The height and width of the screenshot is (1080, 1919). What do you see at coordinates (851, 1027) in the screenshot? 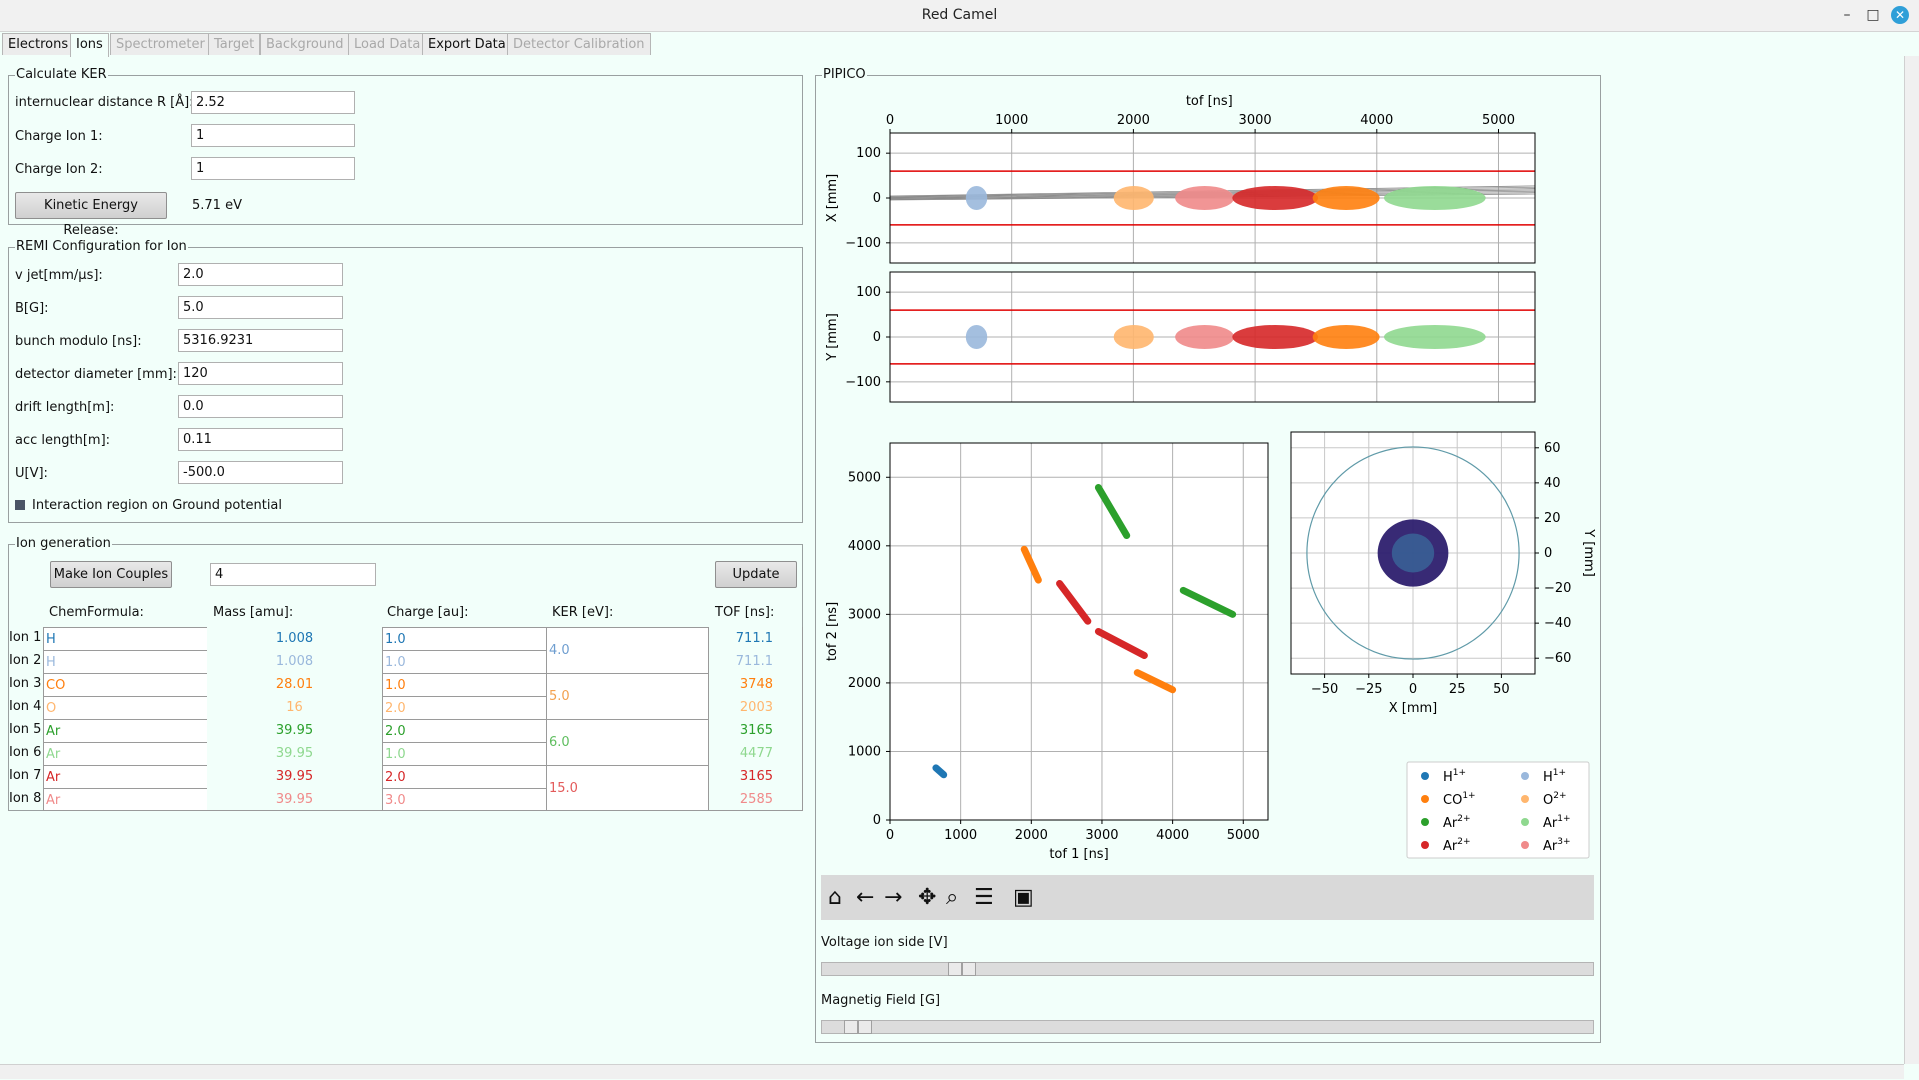
I see `magnetic-field-slider-handle` at bounding box center [851, 1027].